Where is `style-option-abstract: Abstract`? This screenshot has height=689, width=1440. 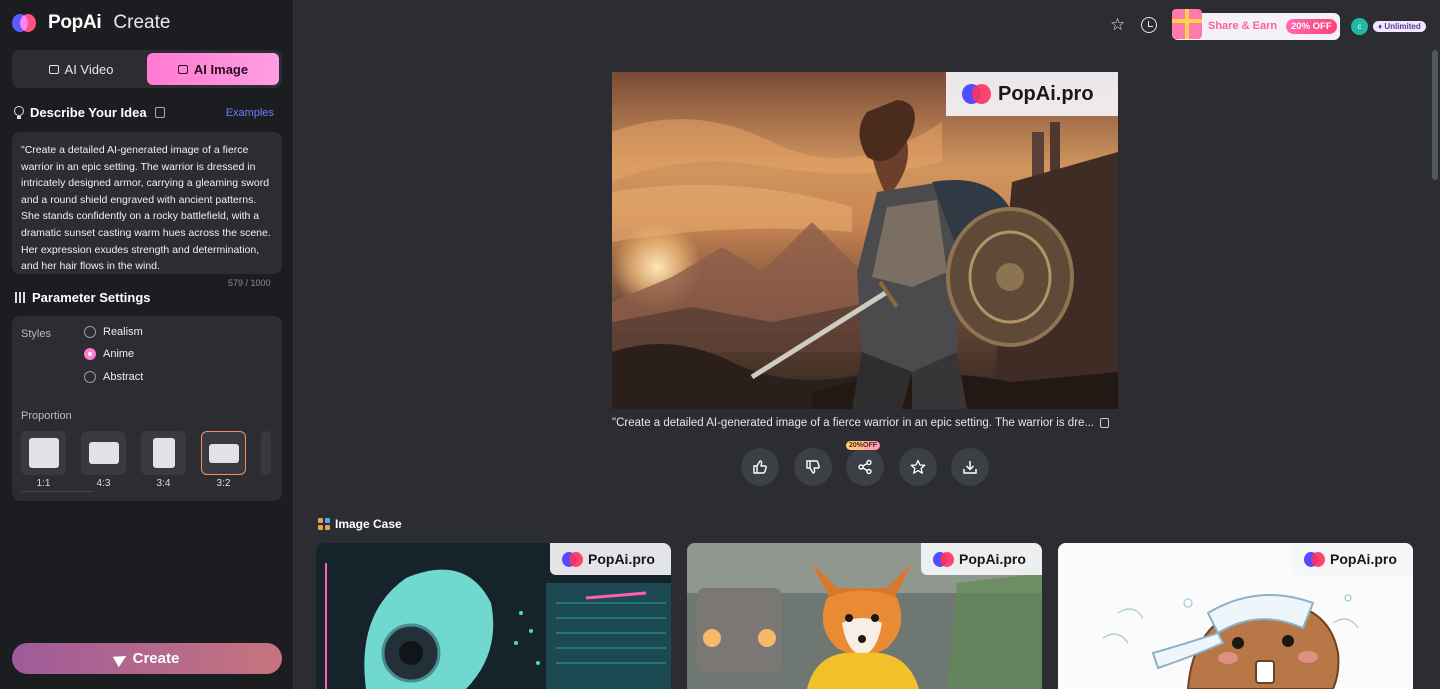
style-option-abstract: Abstract is located at coordinates (113, 377).